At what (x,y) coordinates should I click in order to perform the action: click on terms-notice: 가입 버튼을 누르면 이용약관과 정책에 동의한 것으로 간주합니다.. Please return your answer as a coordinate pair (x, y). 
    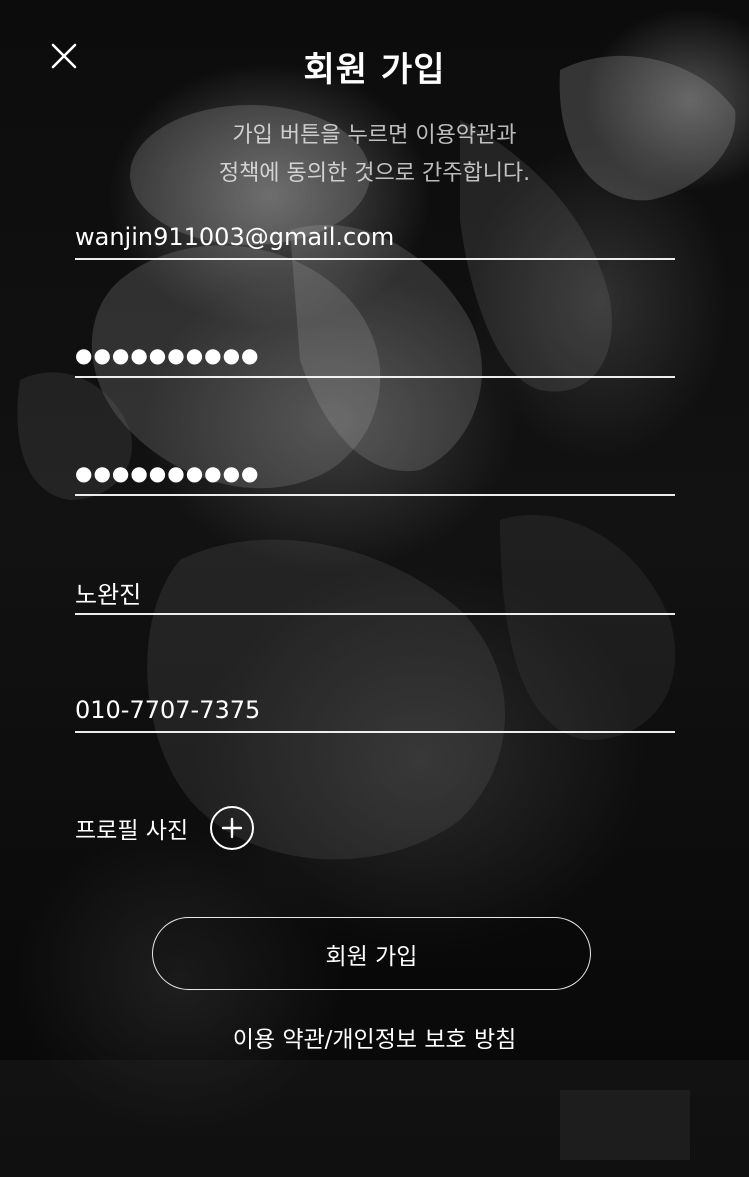
    Looking at the image, I should click on (374, 155).